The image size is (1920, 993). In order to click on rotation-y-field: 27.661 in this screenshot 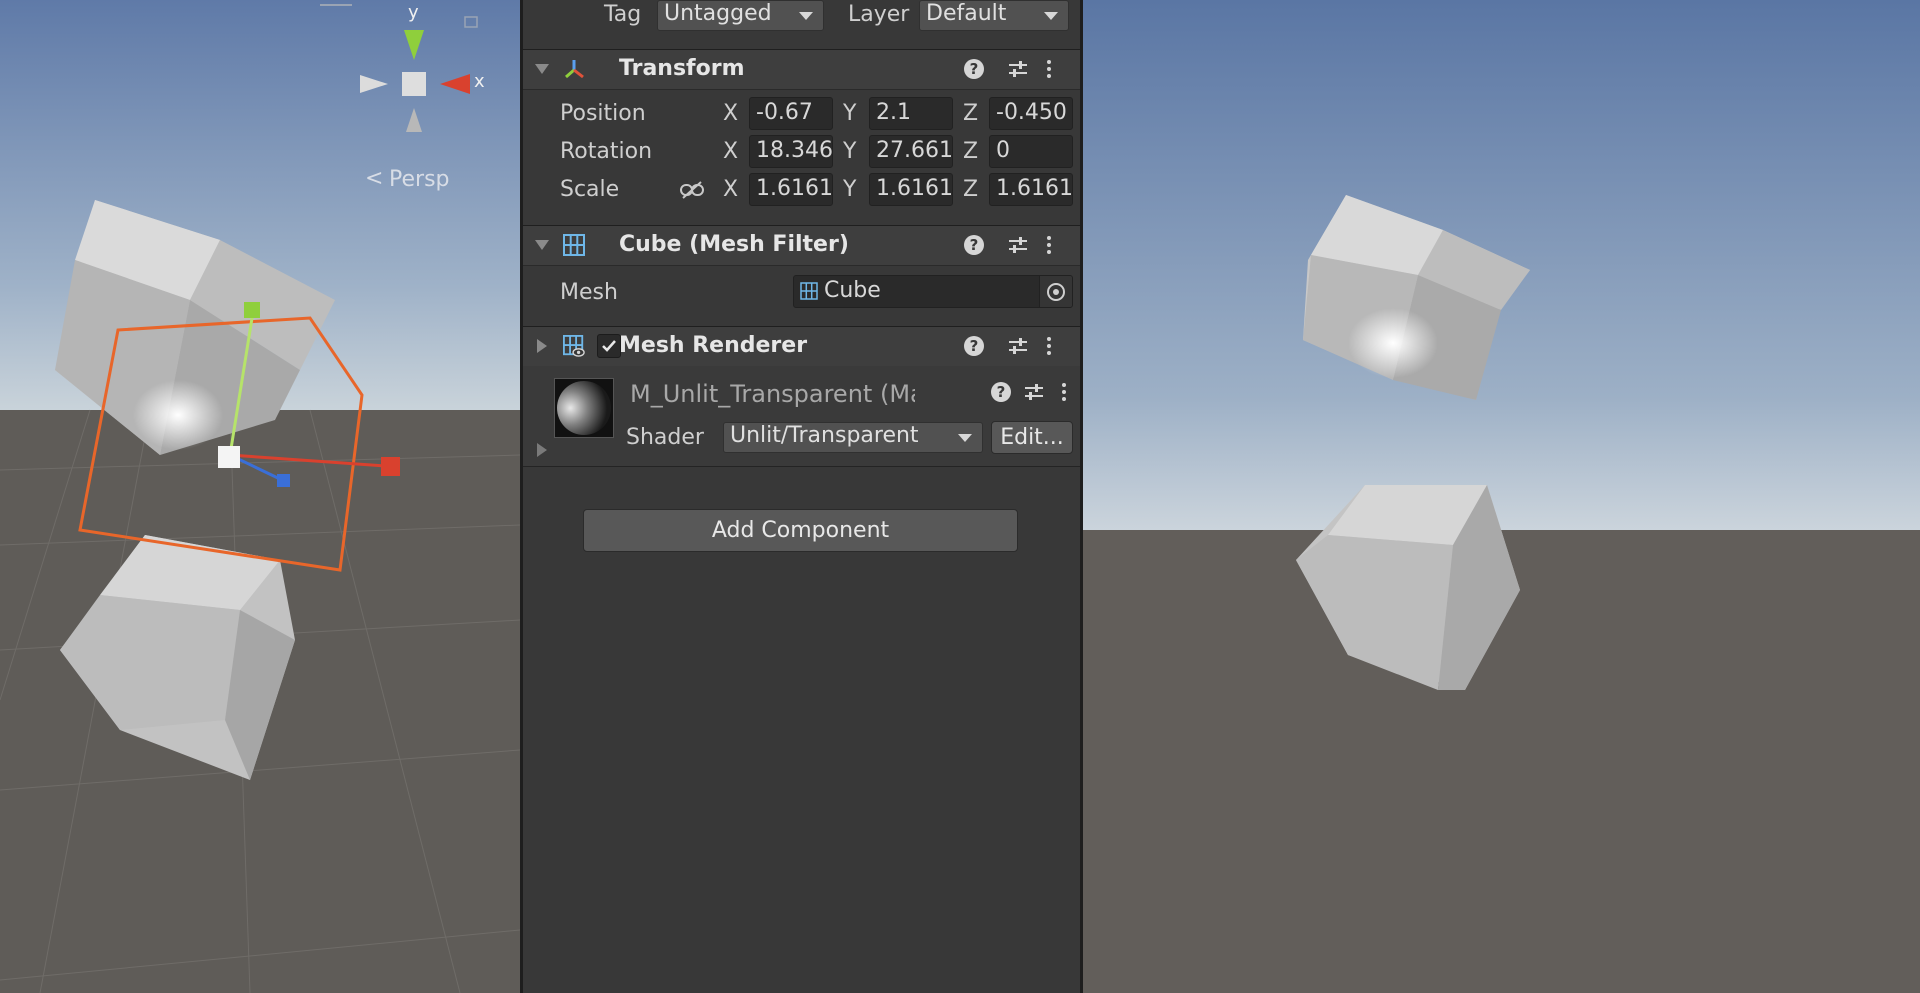, I will do `click(911, 151)`.